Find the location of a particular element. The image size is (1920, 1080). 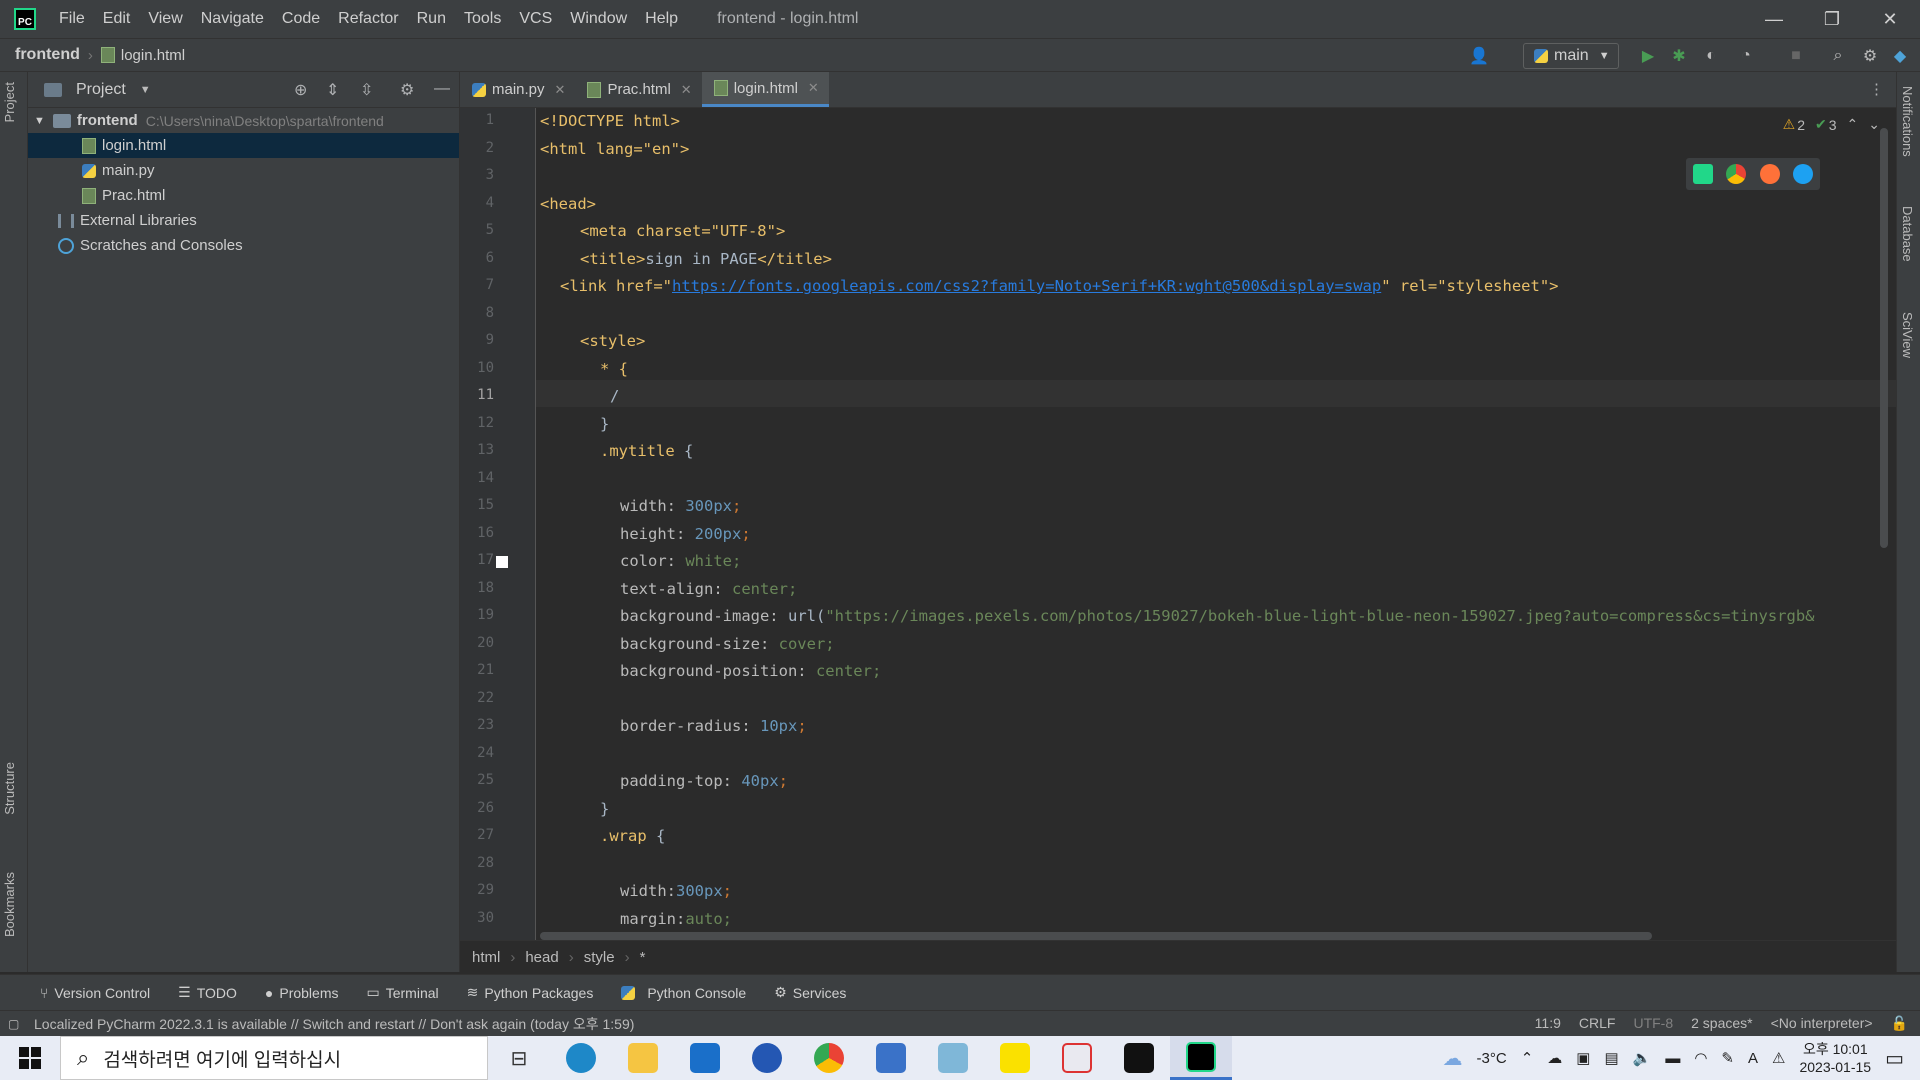

code-line-12: } is located at coordinates (604, 424).